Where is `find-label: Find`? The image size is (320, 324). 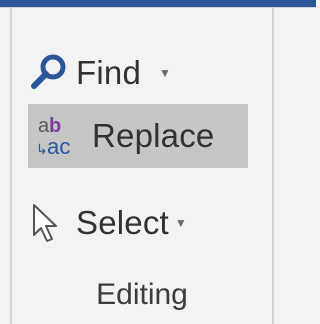 find-label: Find is located at coordinates (108, 72).